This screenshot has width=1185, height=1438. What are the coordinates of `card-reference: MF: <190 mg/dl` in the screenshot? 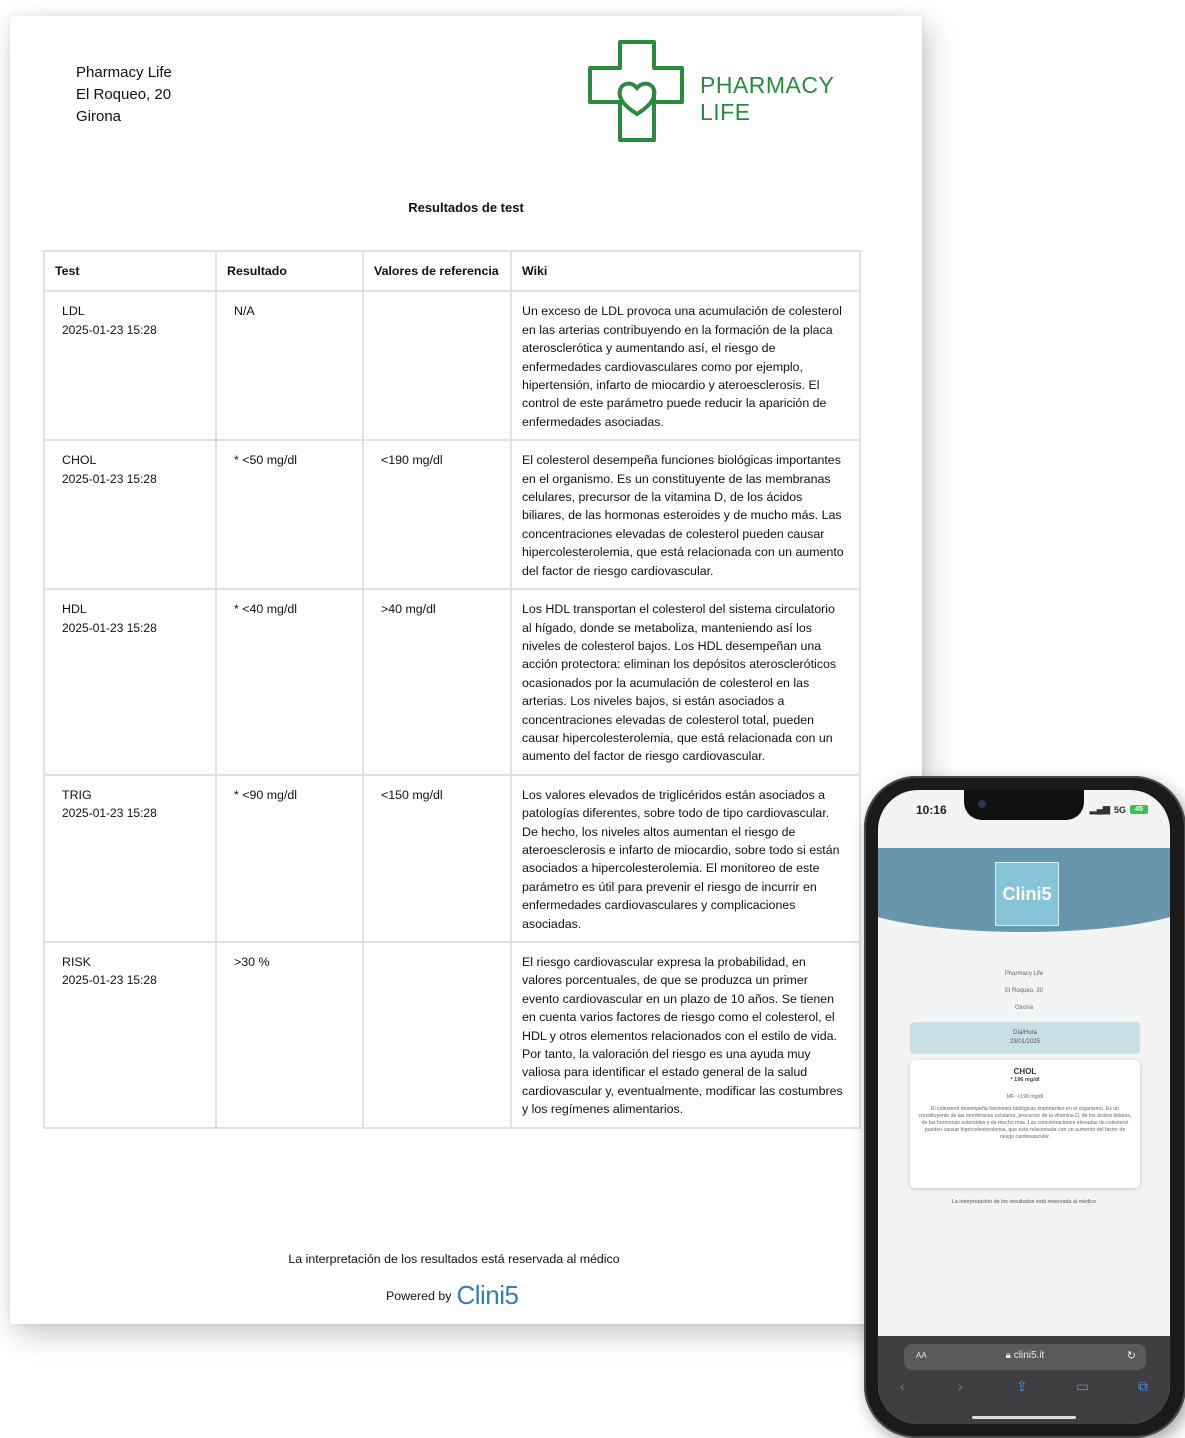 It's located at (1025, 1097).